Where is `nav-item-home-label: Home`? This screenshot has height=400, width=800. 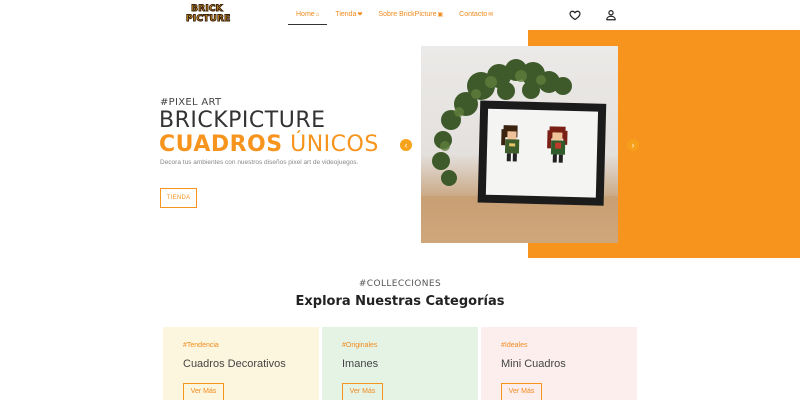
nav-item-home-label: Home is located at coordinates (305, 14).